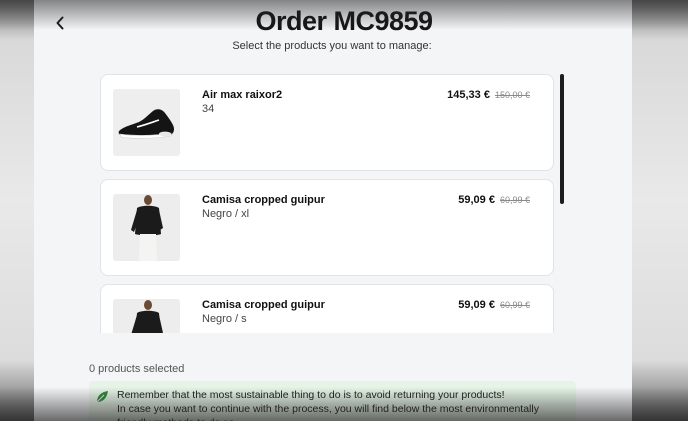 This screenshot has height=421, width=688. I want to click on list-scrollbar, so click(562, 139).